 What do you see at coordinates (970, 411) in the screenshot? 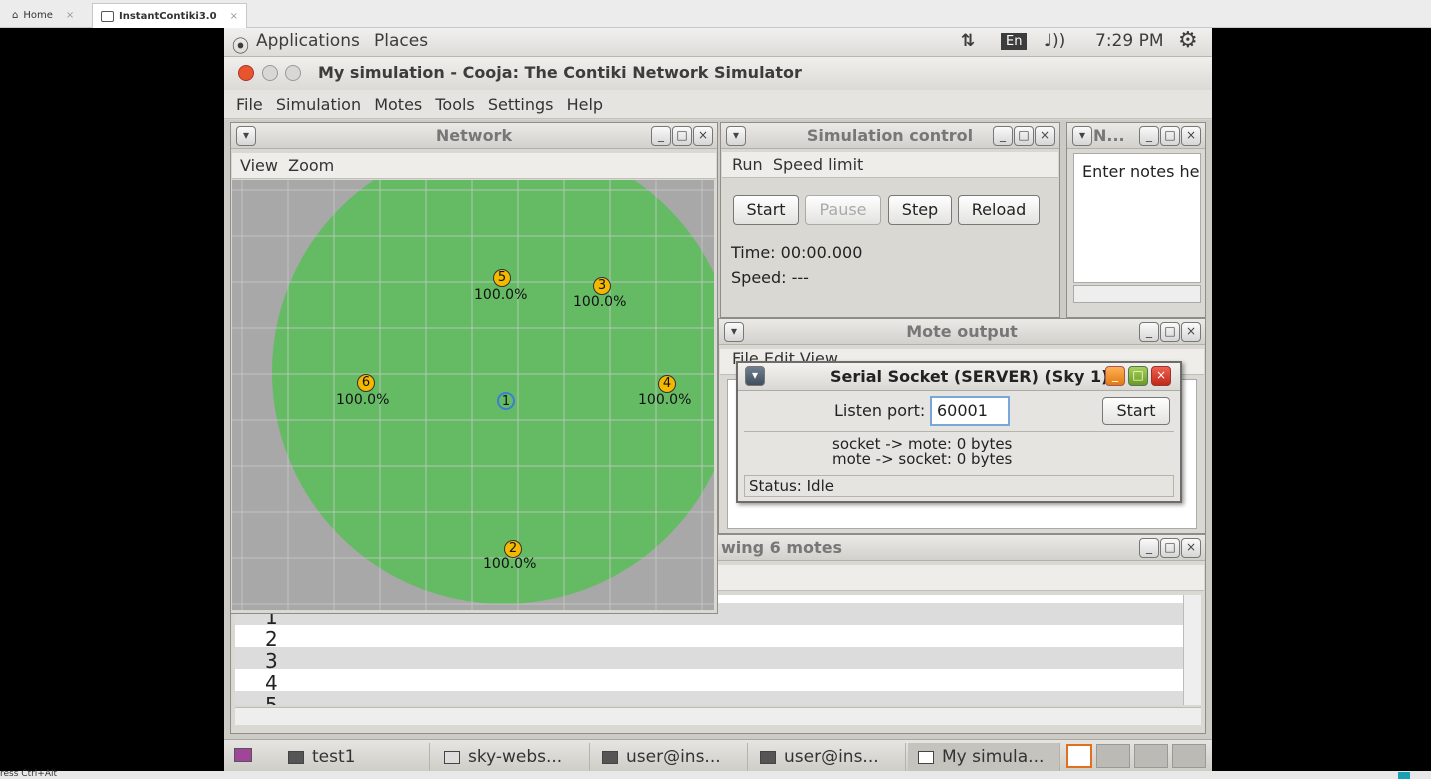
I see `listen-port-input: 60001` at bounding box center [970, 411].